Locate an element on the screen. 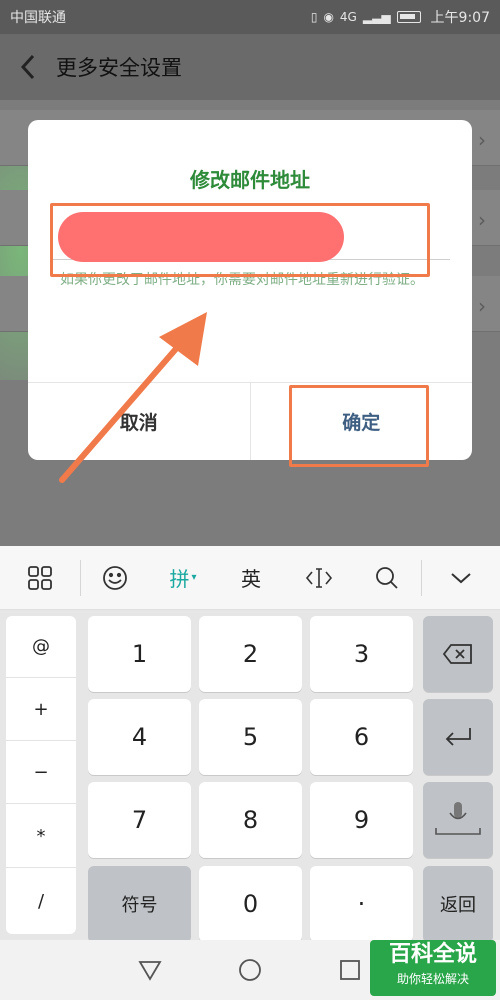 The image size is (500, 1000). confirm-highlight-box is located at coordinates (359, 426).